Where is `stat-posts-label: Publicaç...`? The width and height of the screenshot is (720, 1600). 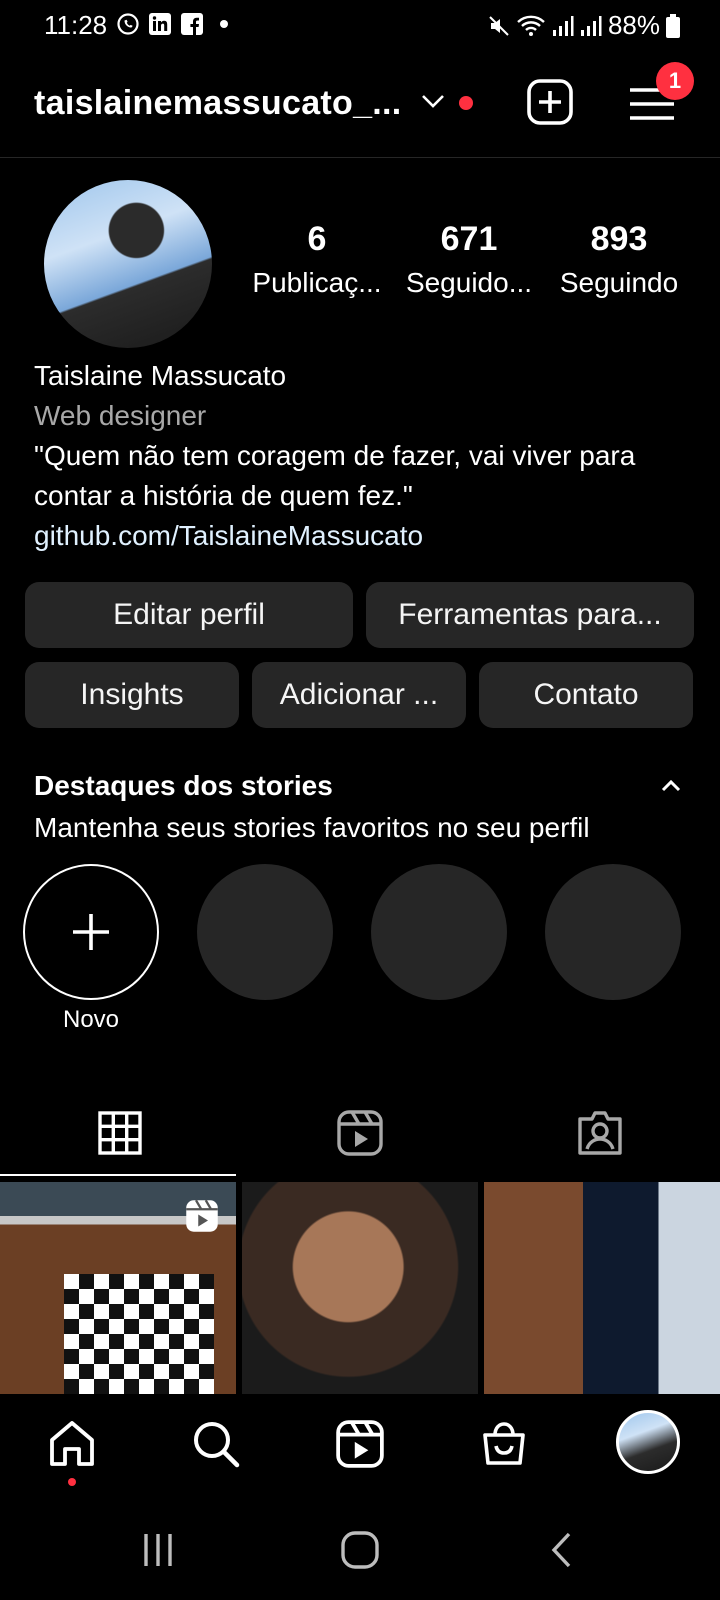 stat-posts-label: Publicaç... is located at coordinates (317, 282).